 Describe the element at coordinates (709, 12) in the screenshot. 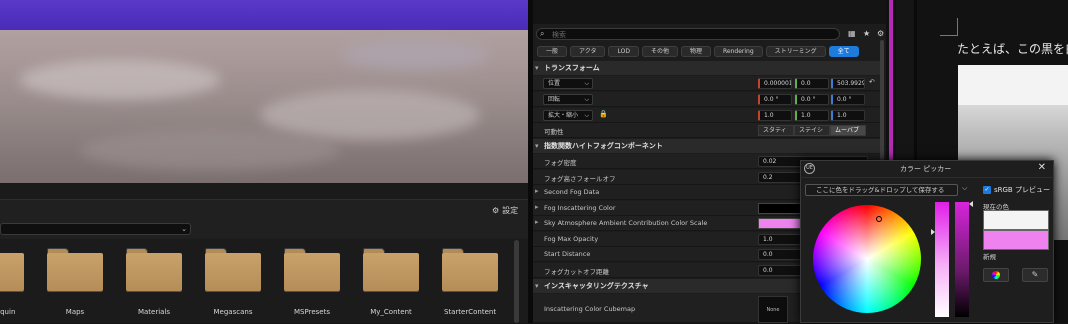

I see `details-header` at that location.